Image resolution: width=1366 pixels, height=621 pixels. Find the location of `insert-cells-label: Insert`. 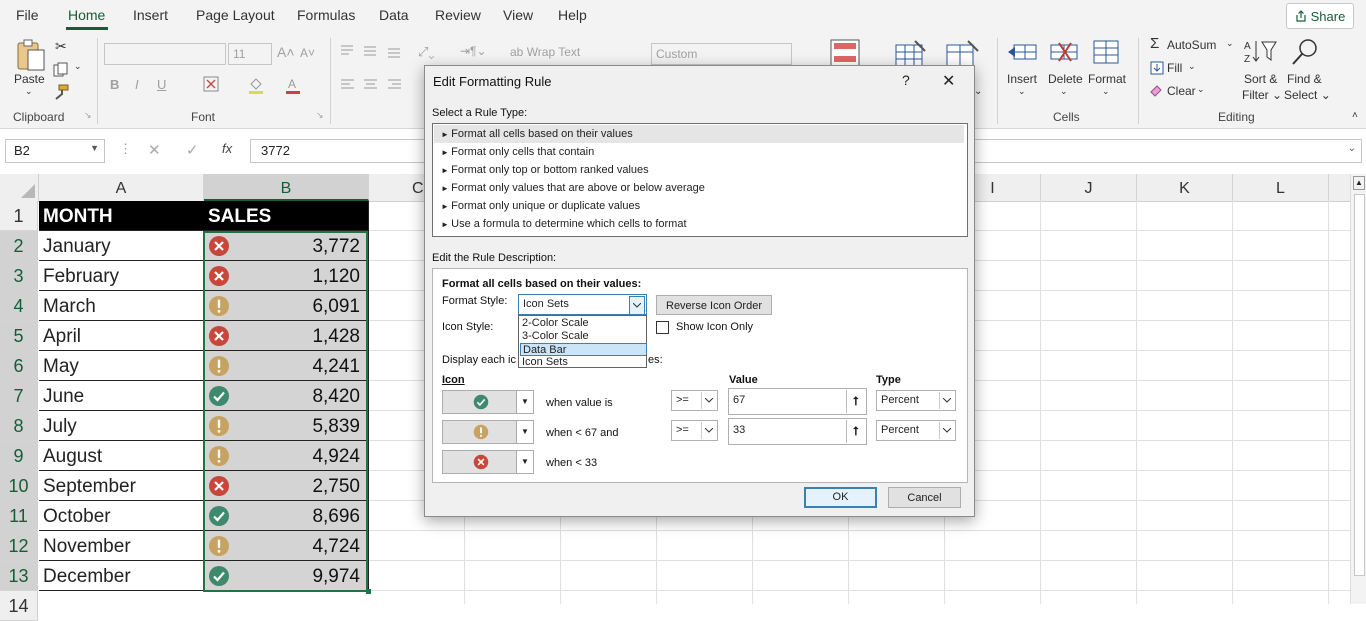

insert-cells-label: Insert is located at coordinates (1022, 79).